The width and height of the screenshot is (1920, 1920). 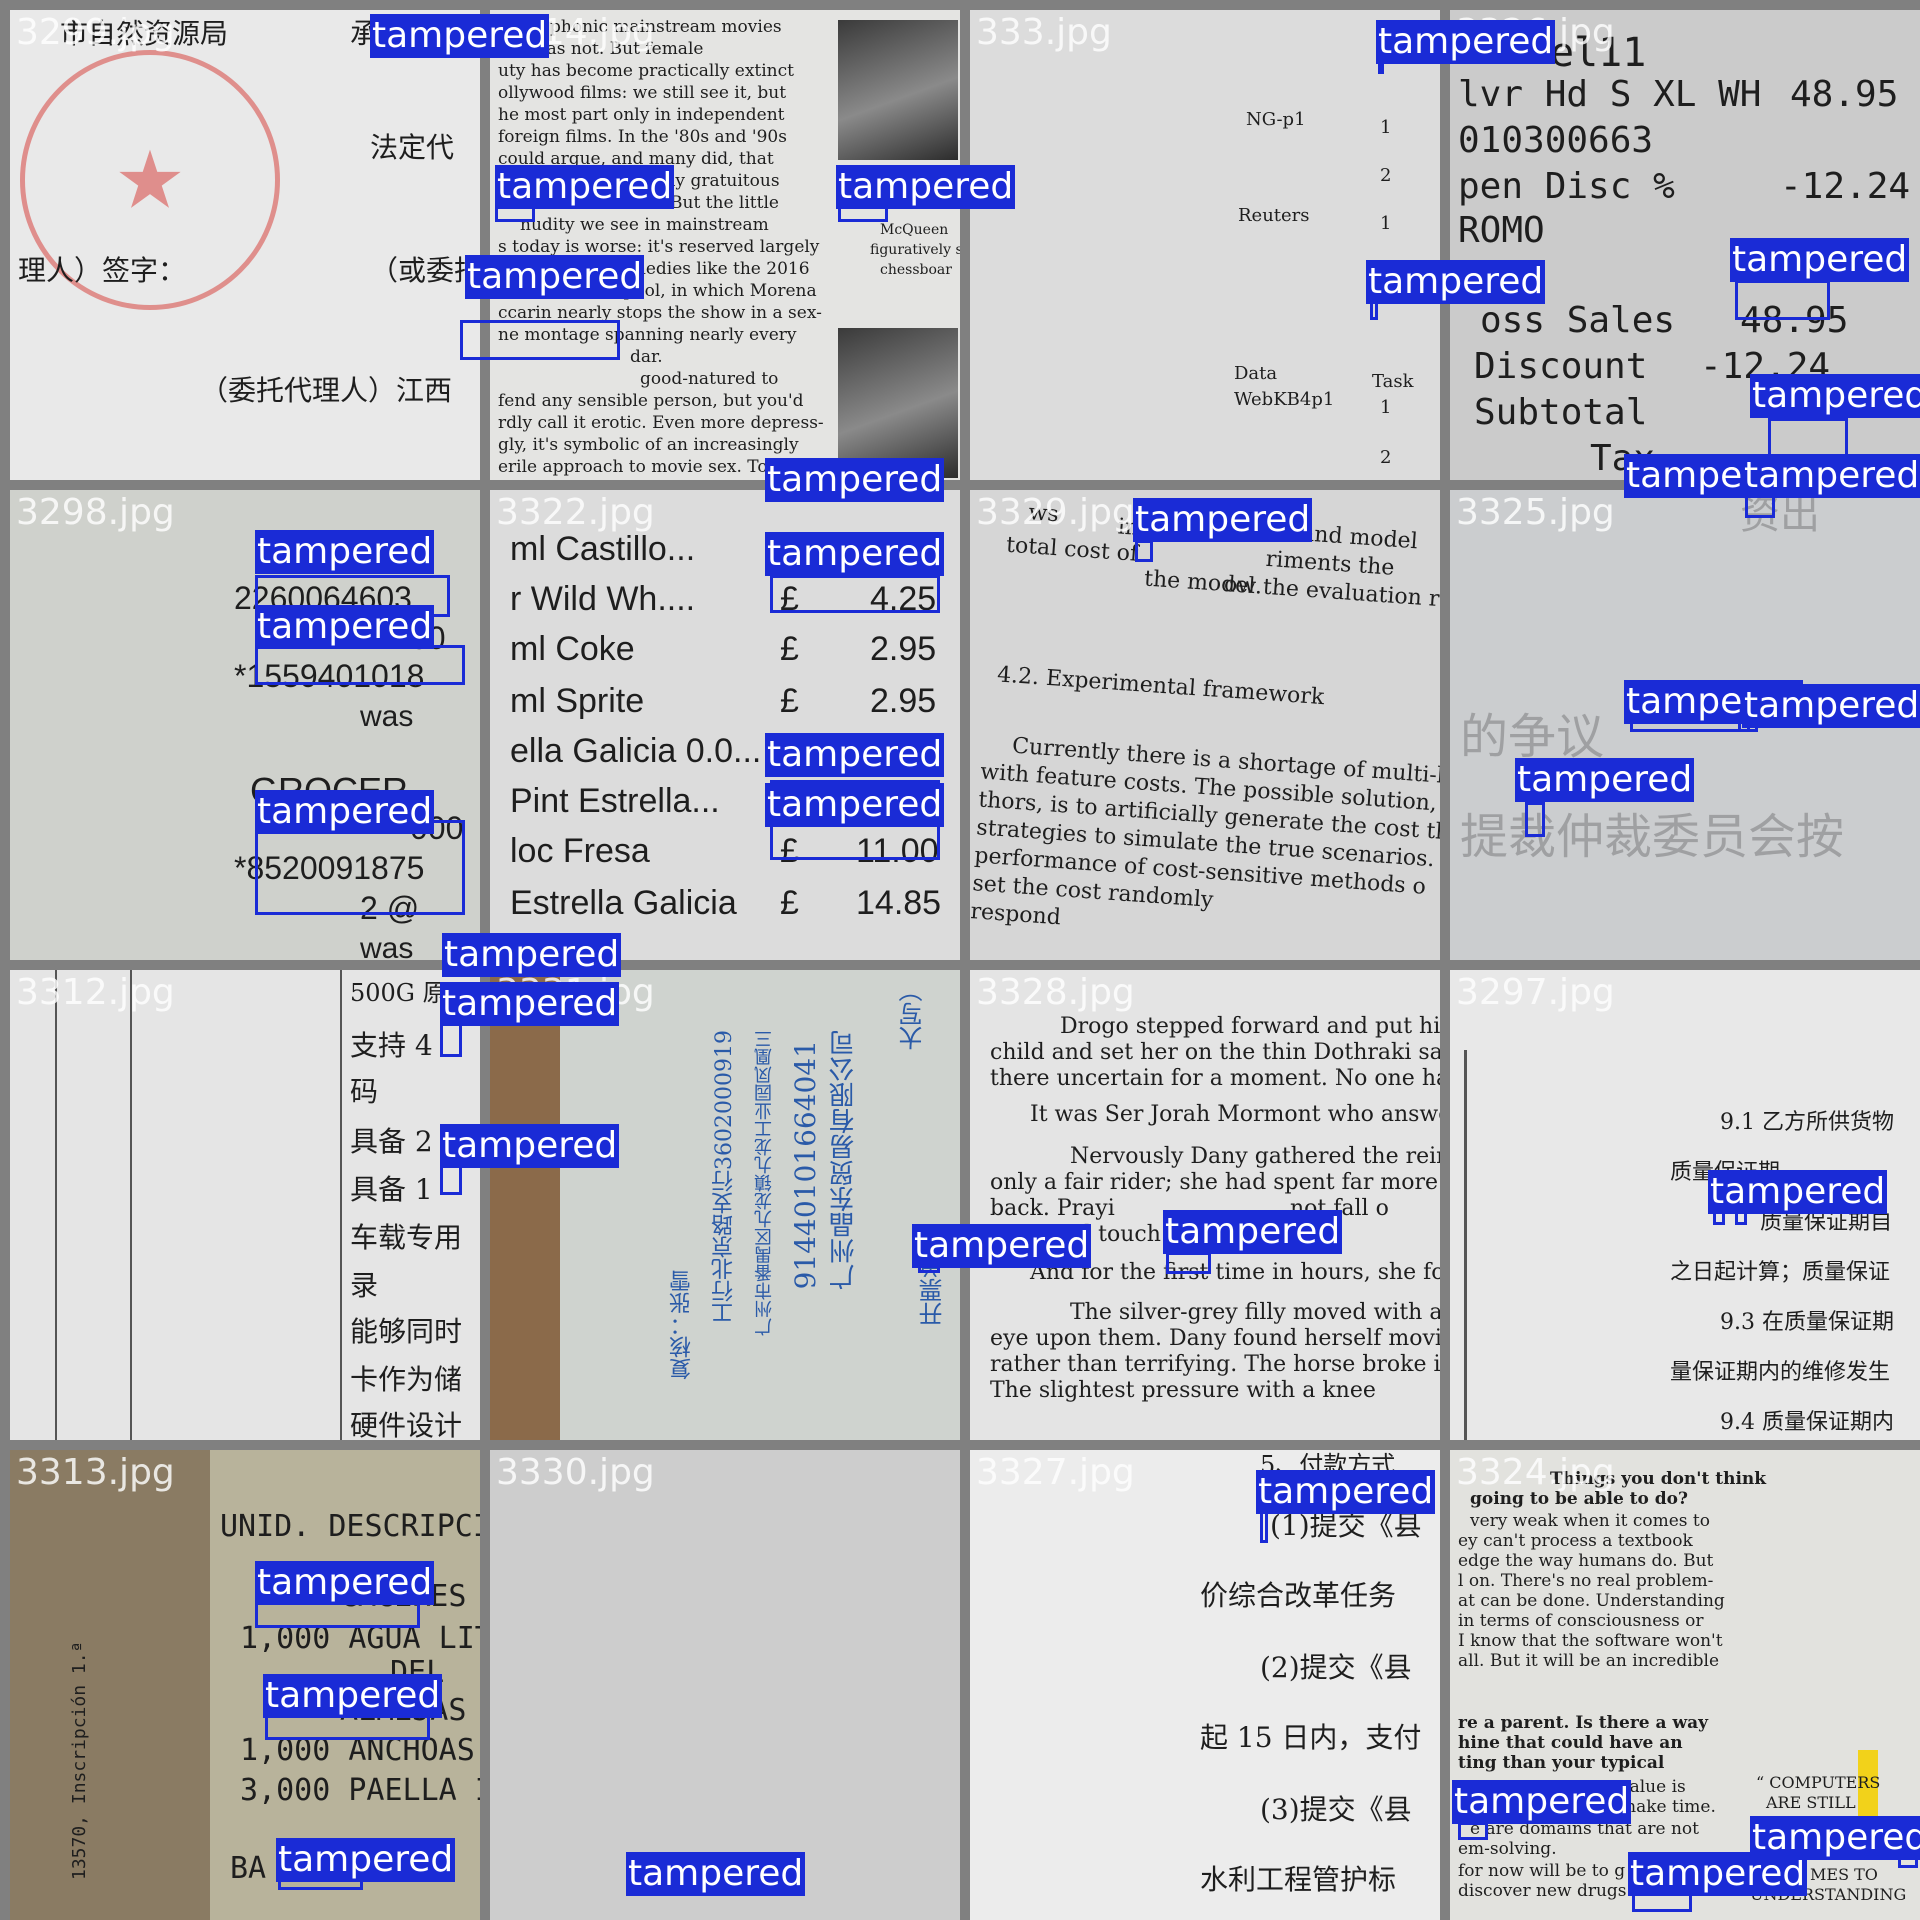 I want to click on document-text: Drogo stepped forward and put his h, so click(x=1250, y=1026).